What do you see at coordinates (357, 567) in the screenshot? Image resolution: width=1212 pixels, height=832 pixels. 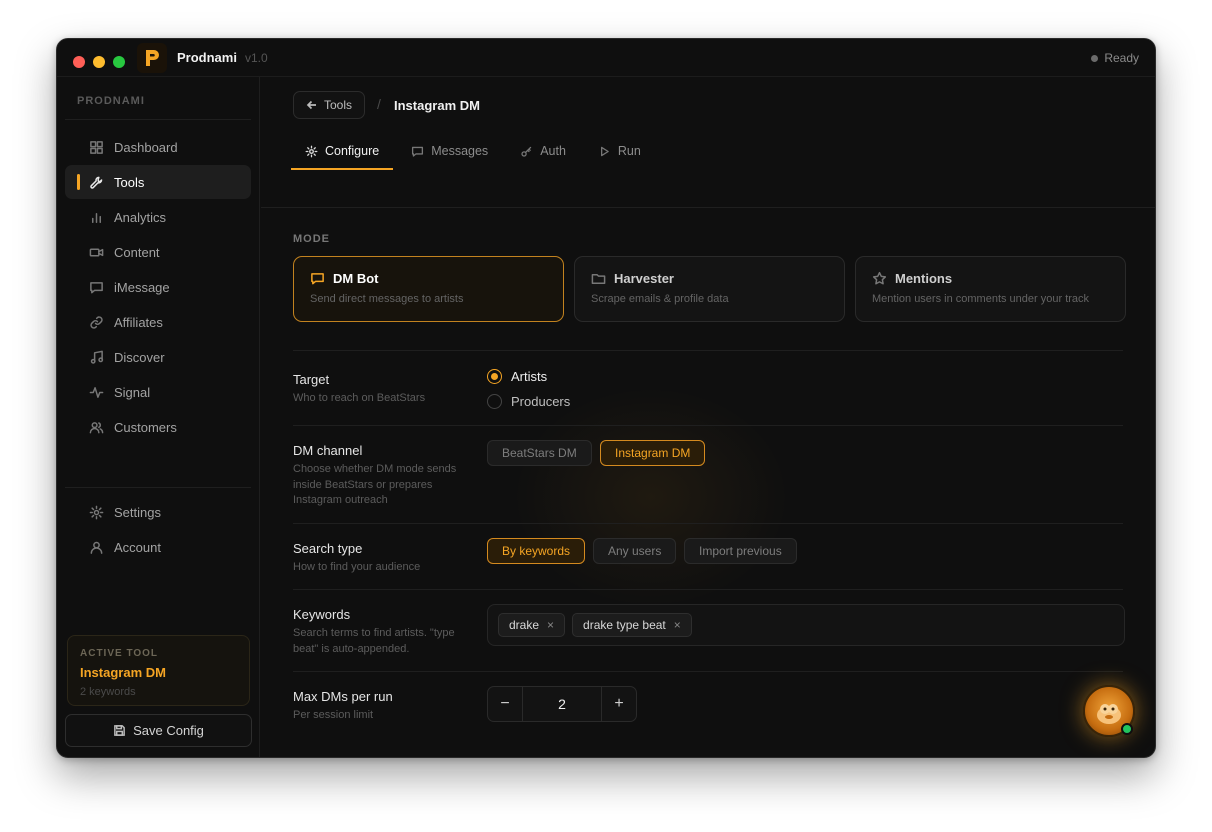 I see `search-type-description: How to find your audience` at bounding box center [357, 567].